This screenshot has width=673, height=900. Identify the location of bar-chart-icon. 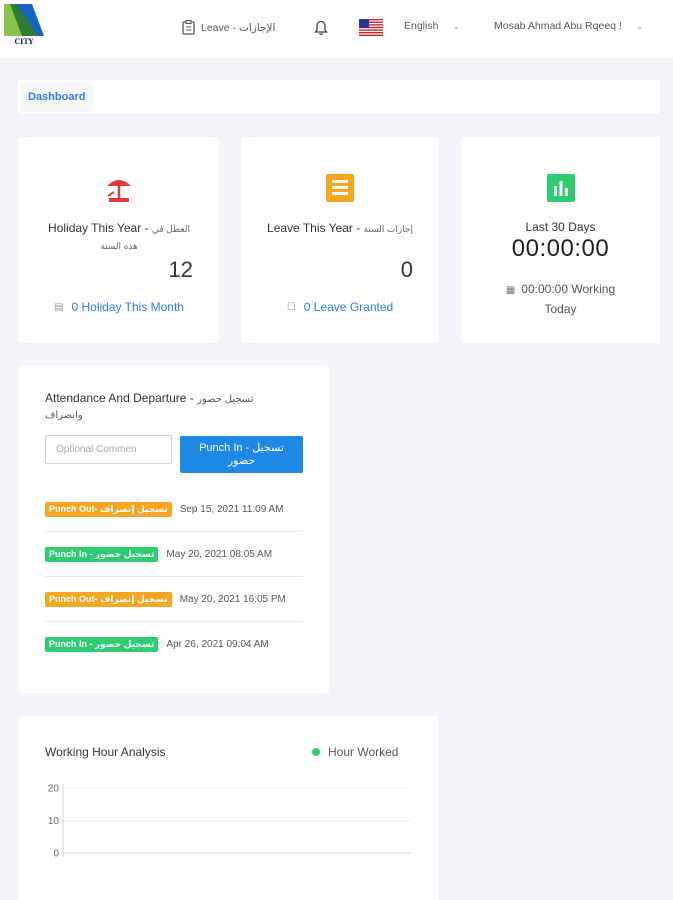
(560, 188).